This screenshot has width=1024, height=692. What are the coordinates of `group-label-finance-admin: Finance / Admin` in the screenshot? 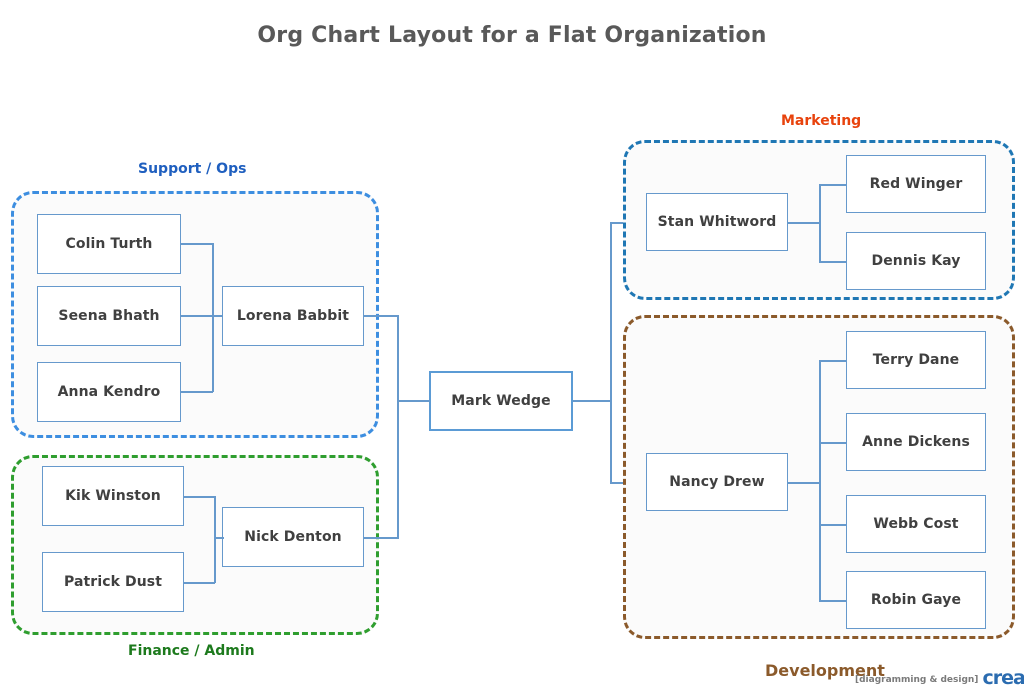 It's located at (191, 651).